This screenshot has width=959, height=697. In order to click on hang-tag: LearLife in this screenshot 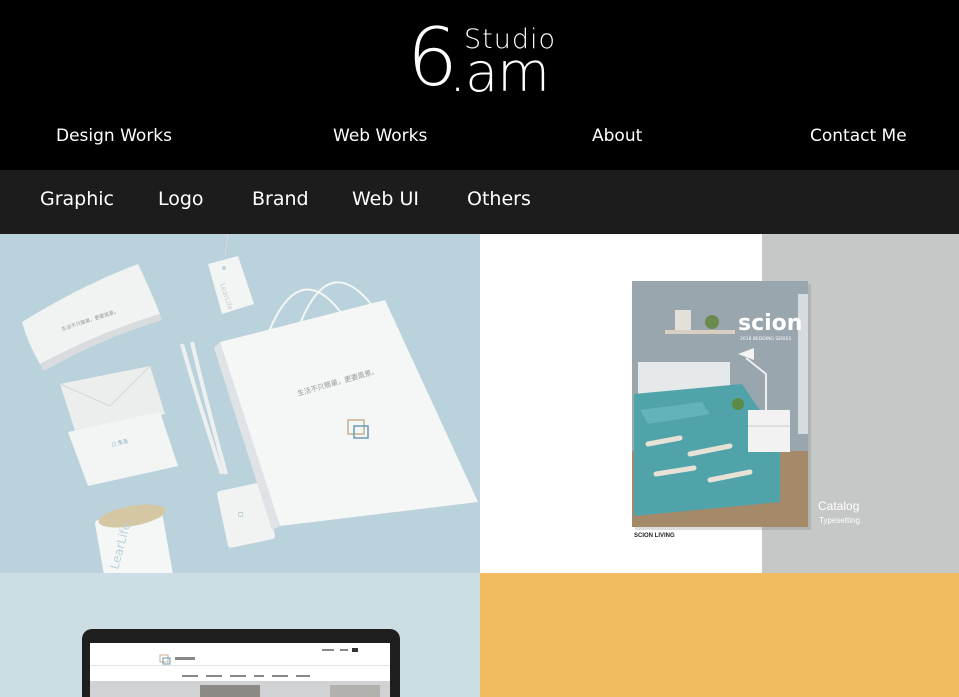, I will do `click(231, 274)`.